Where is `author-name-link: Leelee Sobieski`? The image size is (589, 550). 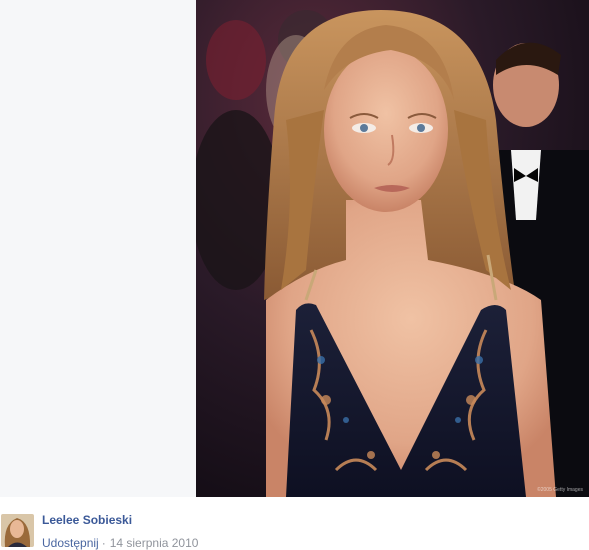 author-name-link: Leelee Sobieski is located at coordinates (87, 520).